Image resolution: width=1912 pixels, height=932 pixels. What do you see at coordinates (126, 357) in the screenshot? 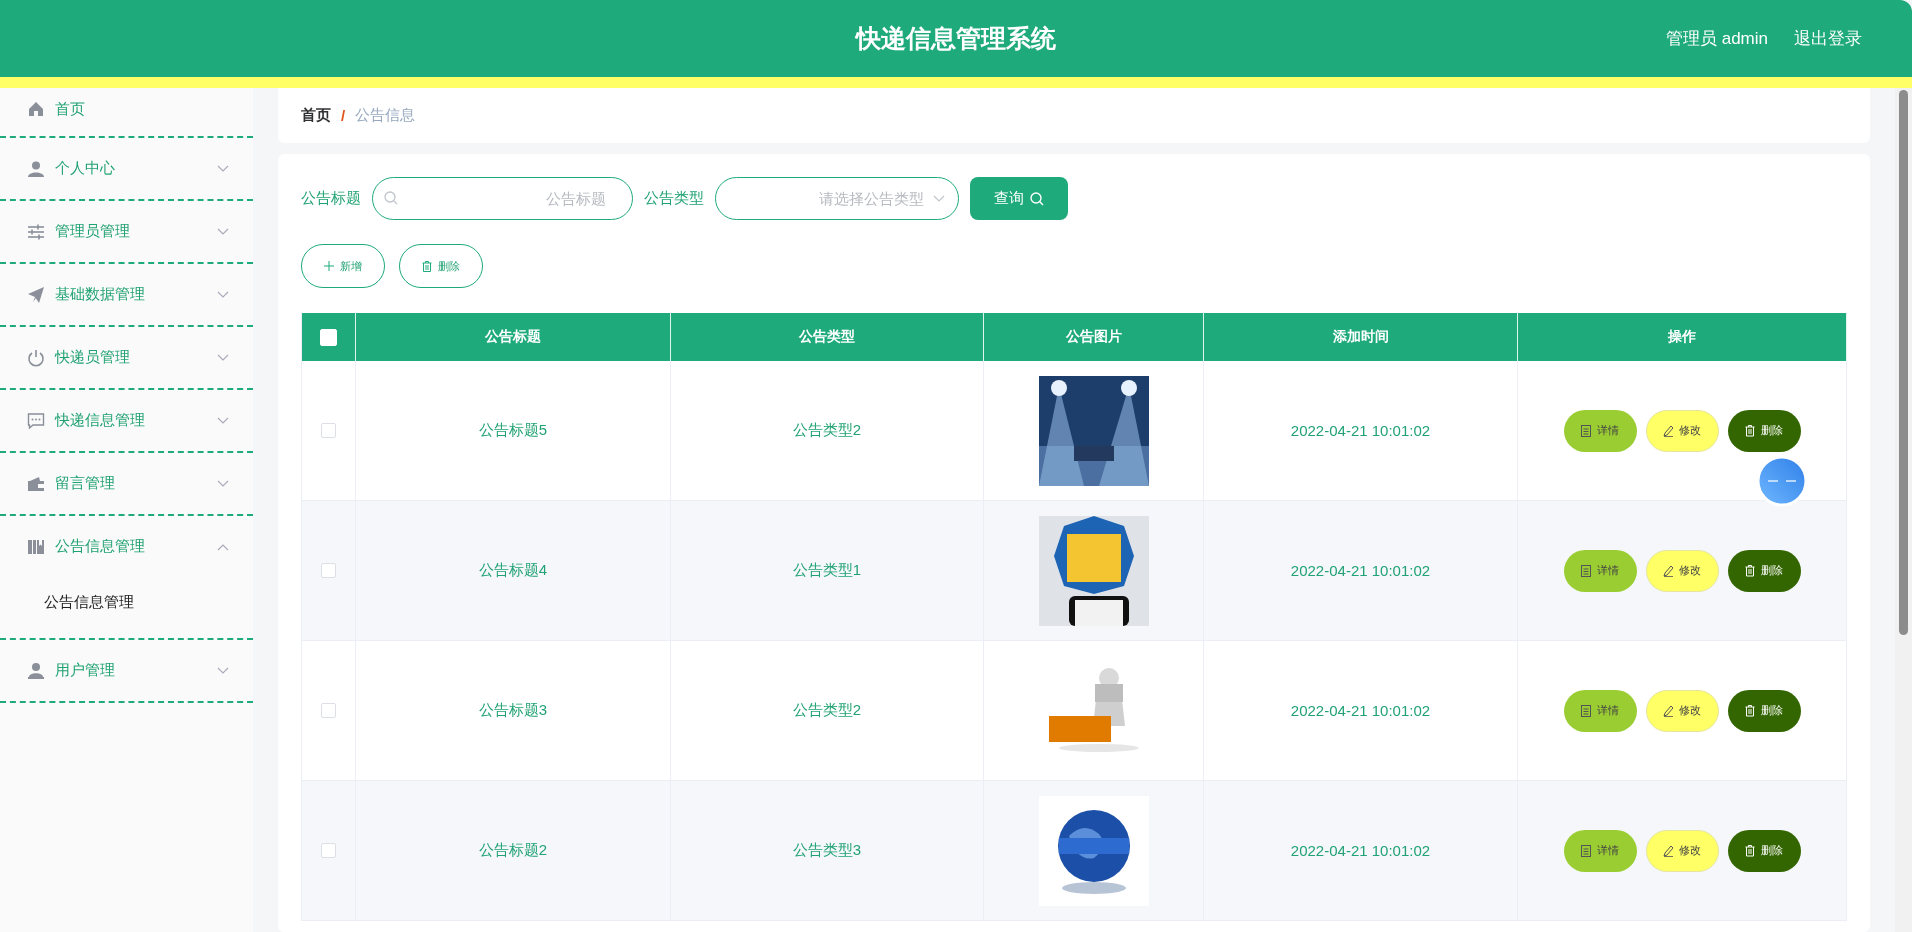
I see `sidebar-item: 快递员管理` at bounding box center [126, 357].